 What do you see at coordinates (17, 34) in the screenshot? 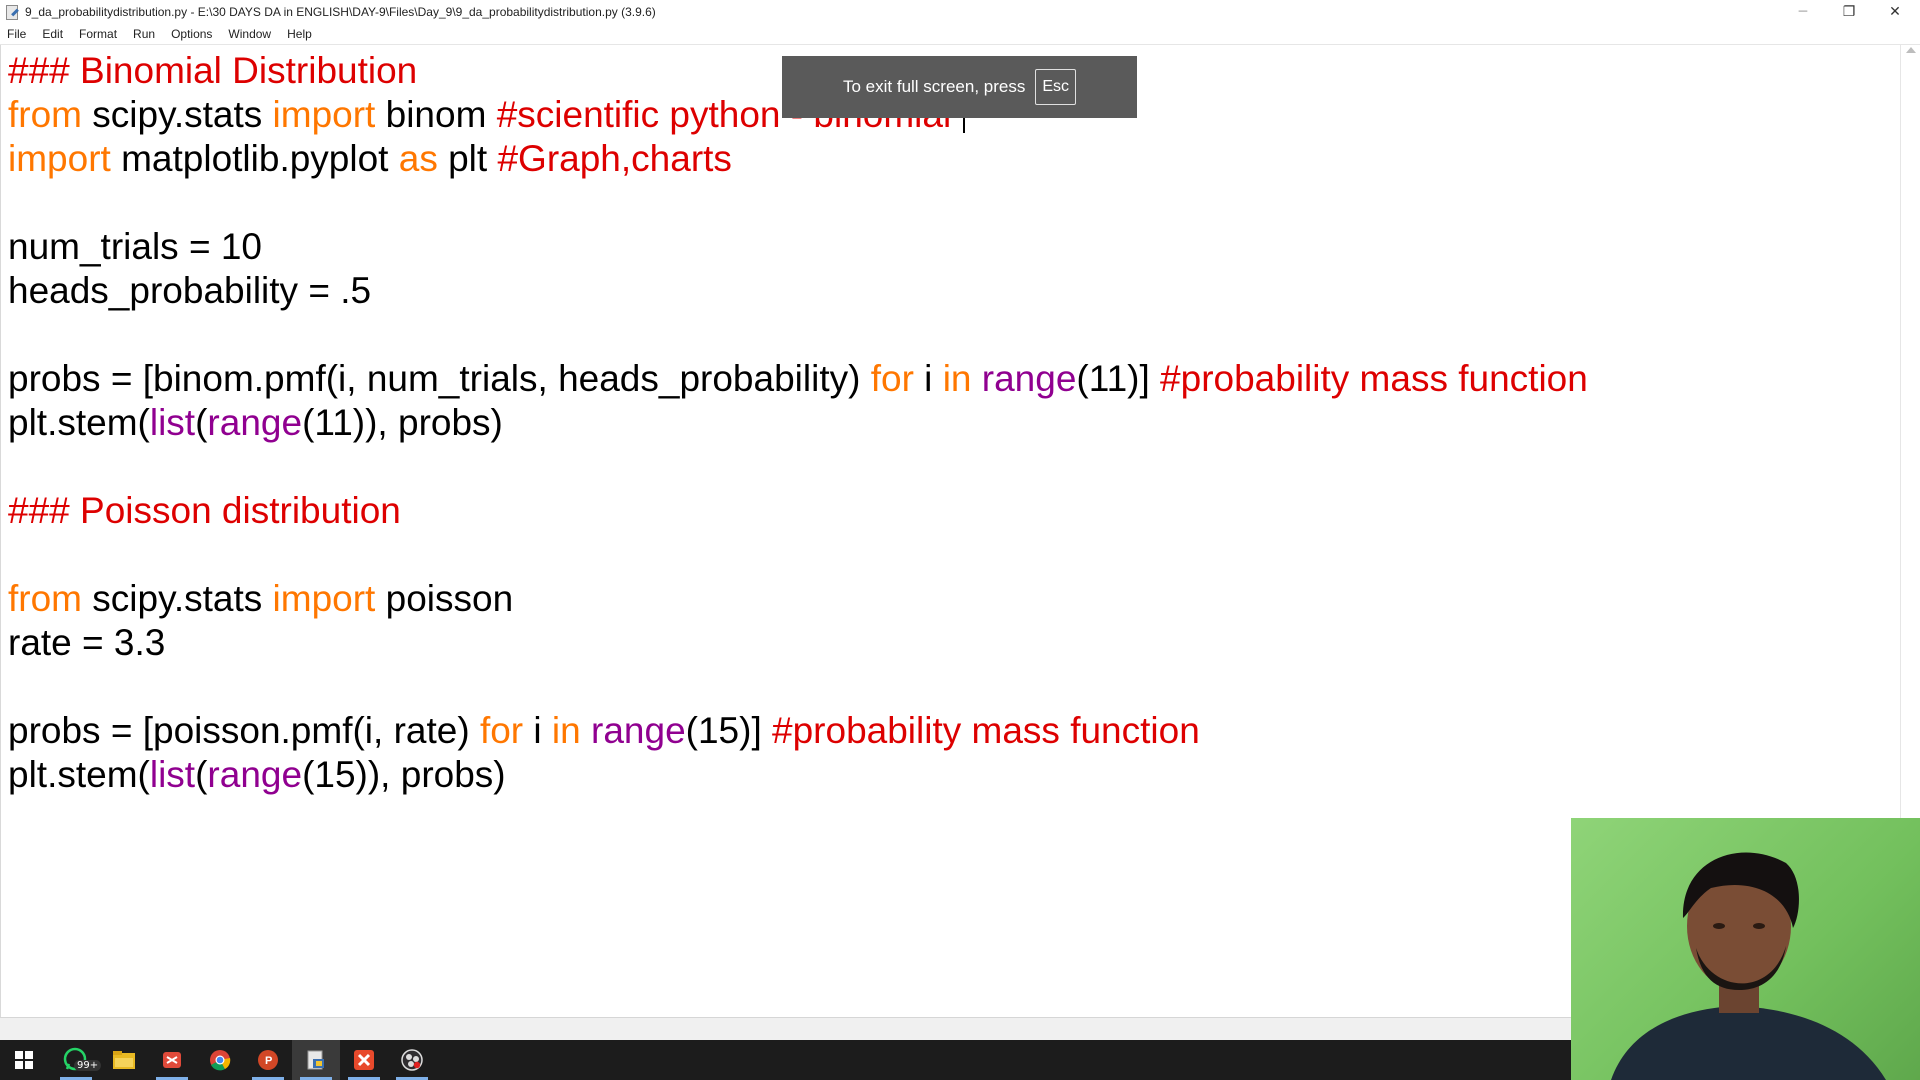
I see `menu-file: File` at bounding box center [17, 34].